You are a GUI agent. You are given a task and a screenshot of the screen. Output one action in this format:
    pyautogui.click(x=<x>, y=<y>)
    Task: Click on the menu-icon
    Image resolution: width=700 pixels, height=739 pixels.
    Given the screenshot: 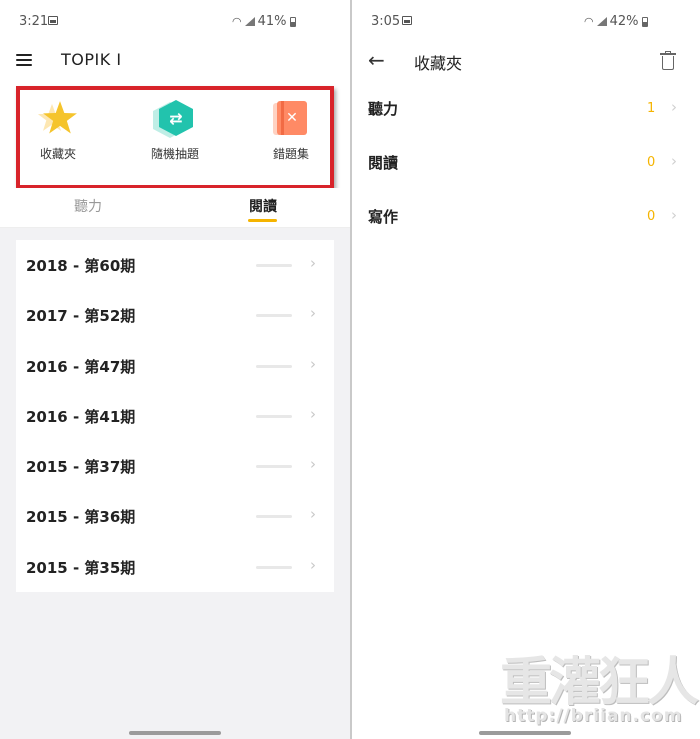 What is the action you would take?
    pyautogui.click(x=24, y=60)
    